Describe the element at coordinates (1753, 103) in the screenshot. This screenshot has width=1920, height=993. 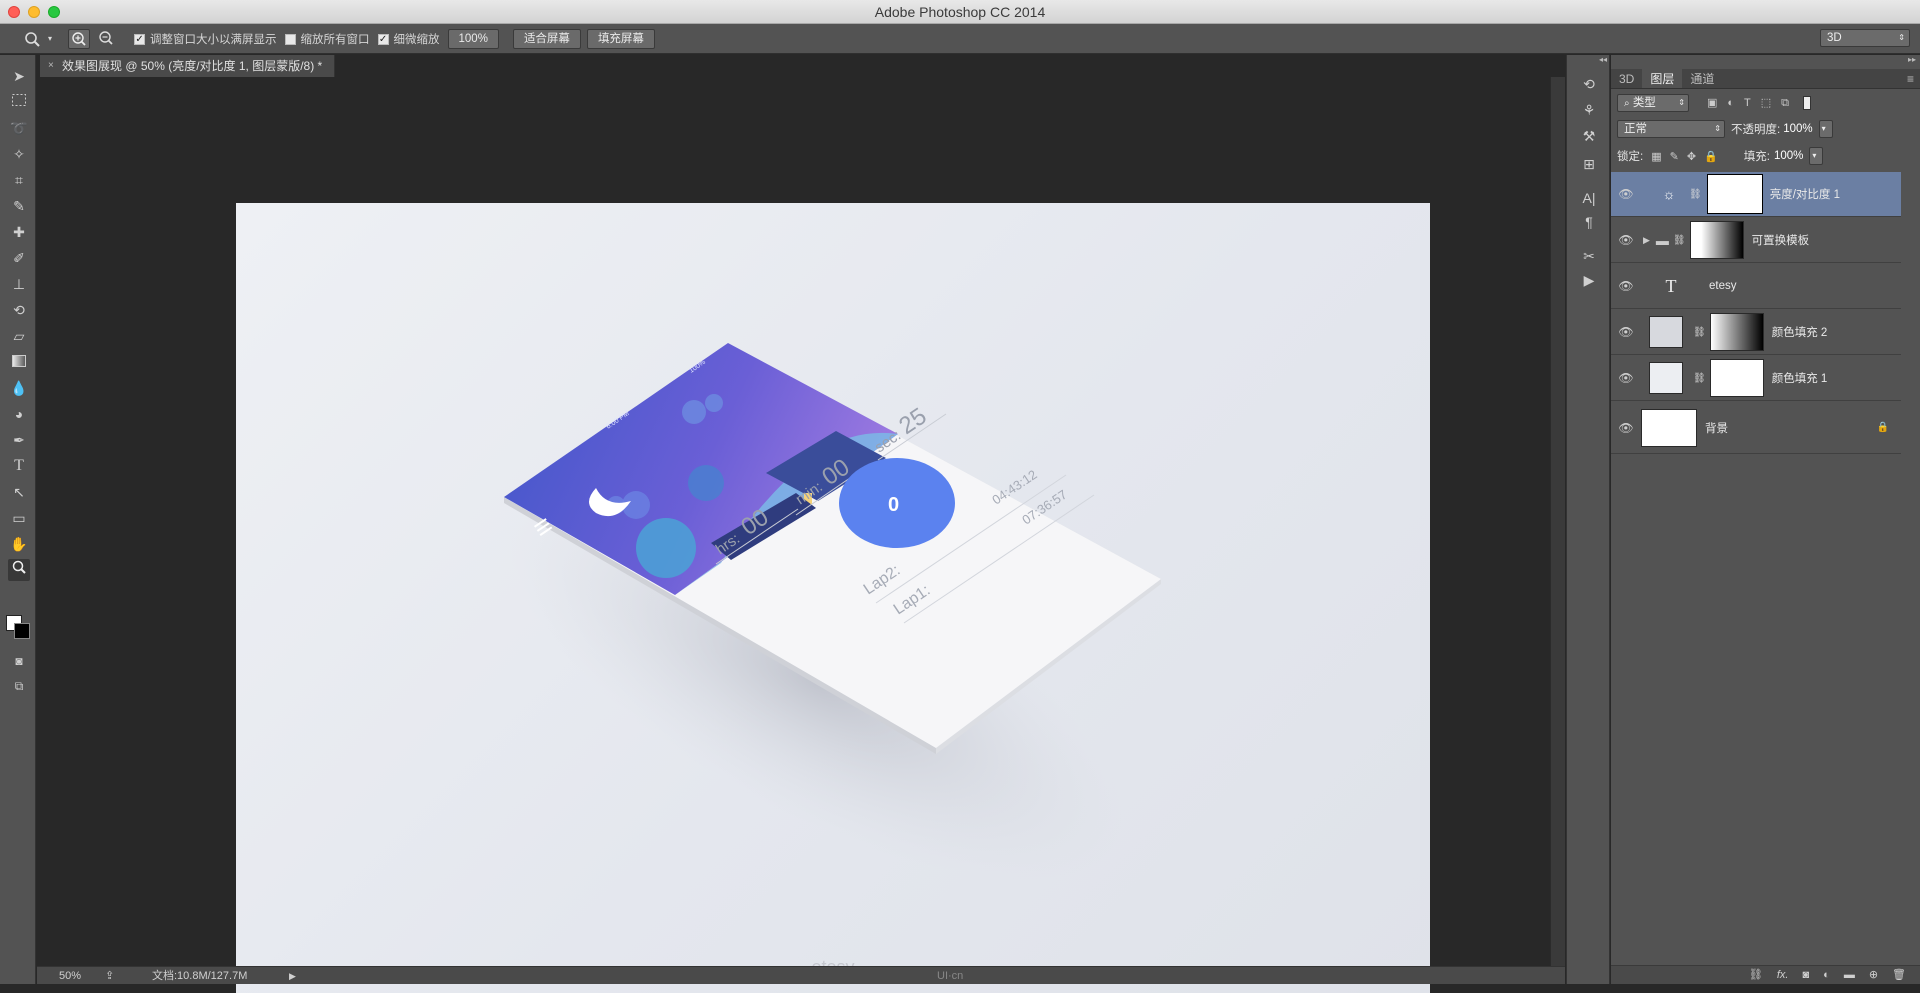
I see `filter-icons: ▣◐T⬚⧉` at that location.